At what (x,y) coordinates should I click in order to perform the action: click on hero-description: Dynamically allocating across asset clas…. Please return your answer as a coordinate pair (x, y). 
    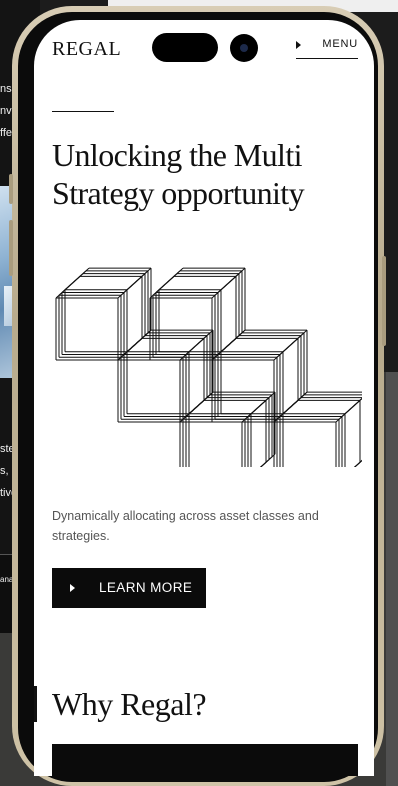
    Looking at the image, I should click on (185, 526).